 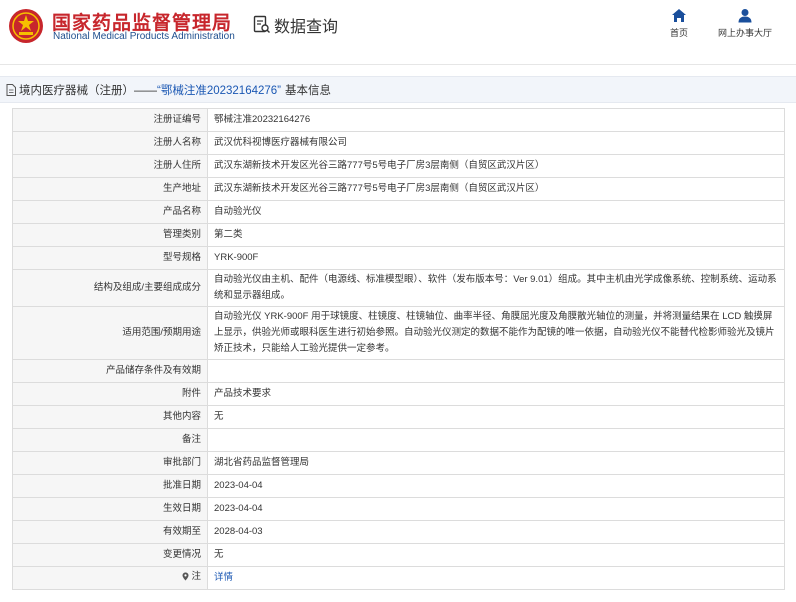 I want to click on breadcrumb-suffix: 基本信息, so click(x=308, y=90).